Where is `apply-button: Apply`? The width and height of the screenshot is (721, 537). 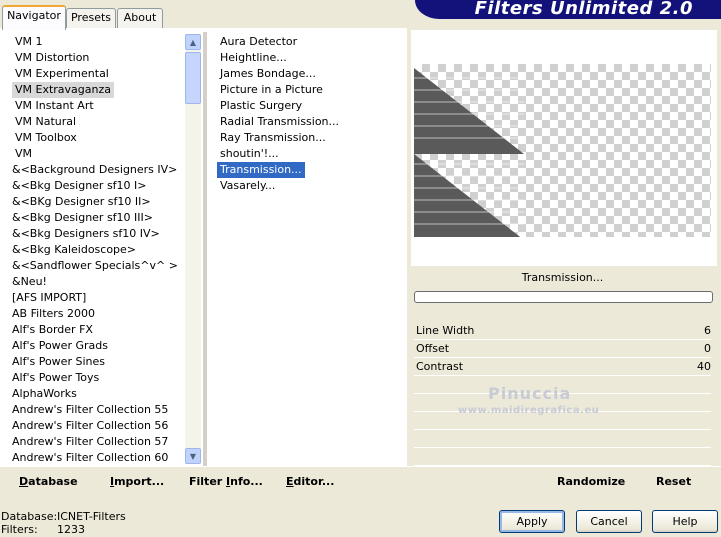
apply-button: Apply is located at coordinates (532, 521).